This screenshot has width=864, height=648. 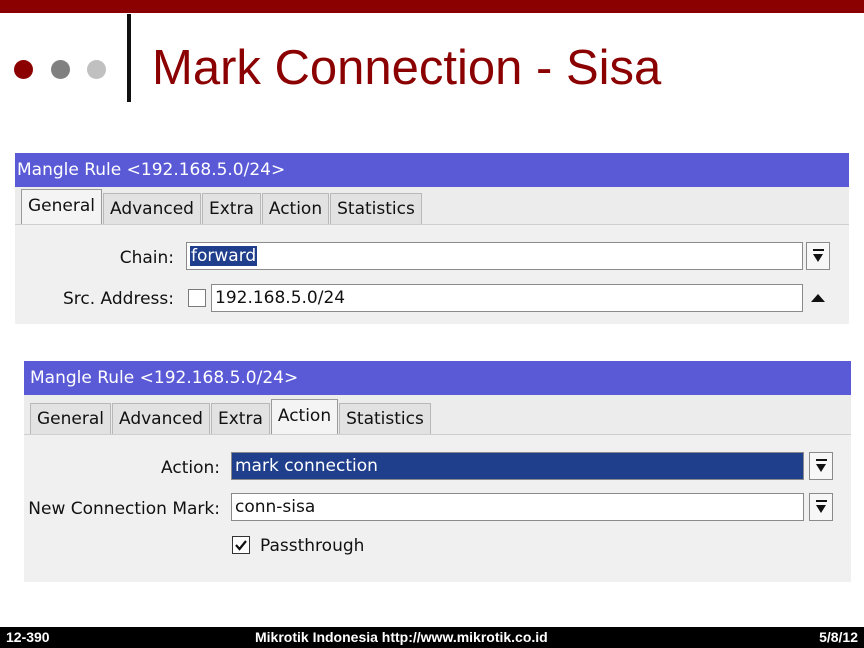 I want to click on bullet-dot-gray, so click(x=60, y=69).